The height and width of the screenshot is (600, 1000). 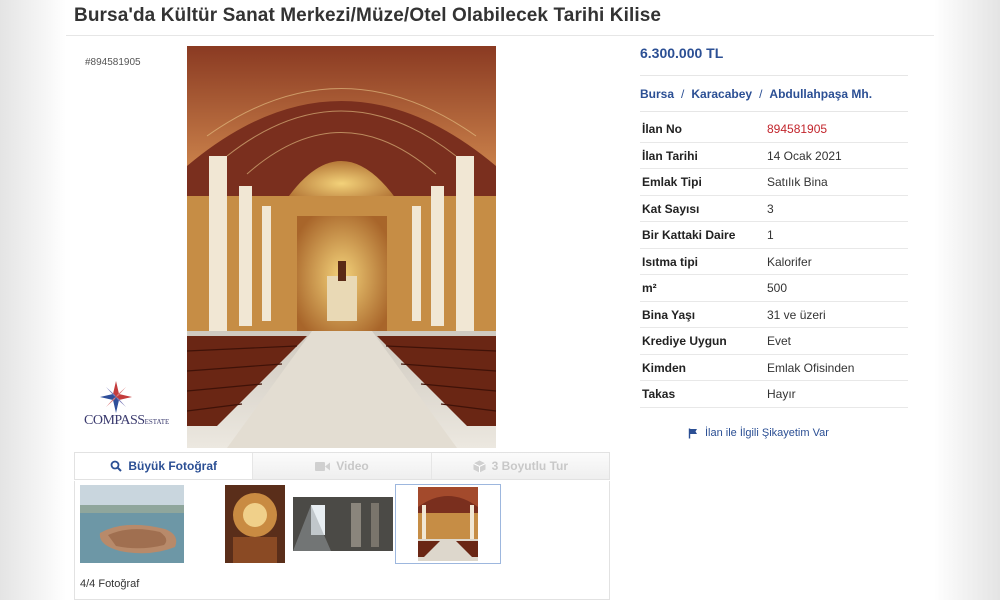 I want to click on detail-row-listing-date: İlan Tarihi 14 Ocak 2021, so click(x=774, y=156).